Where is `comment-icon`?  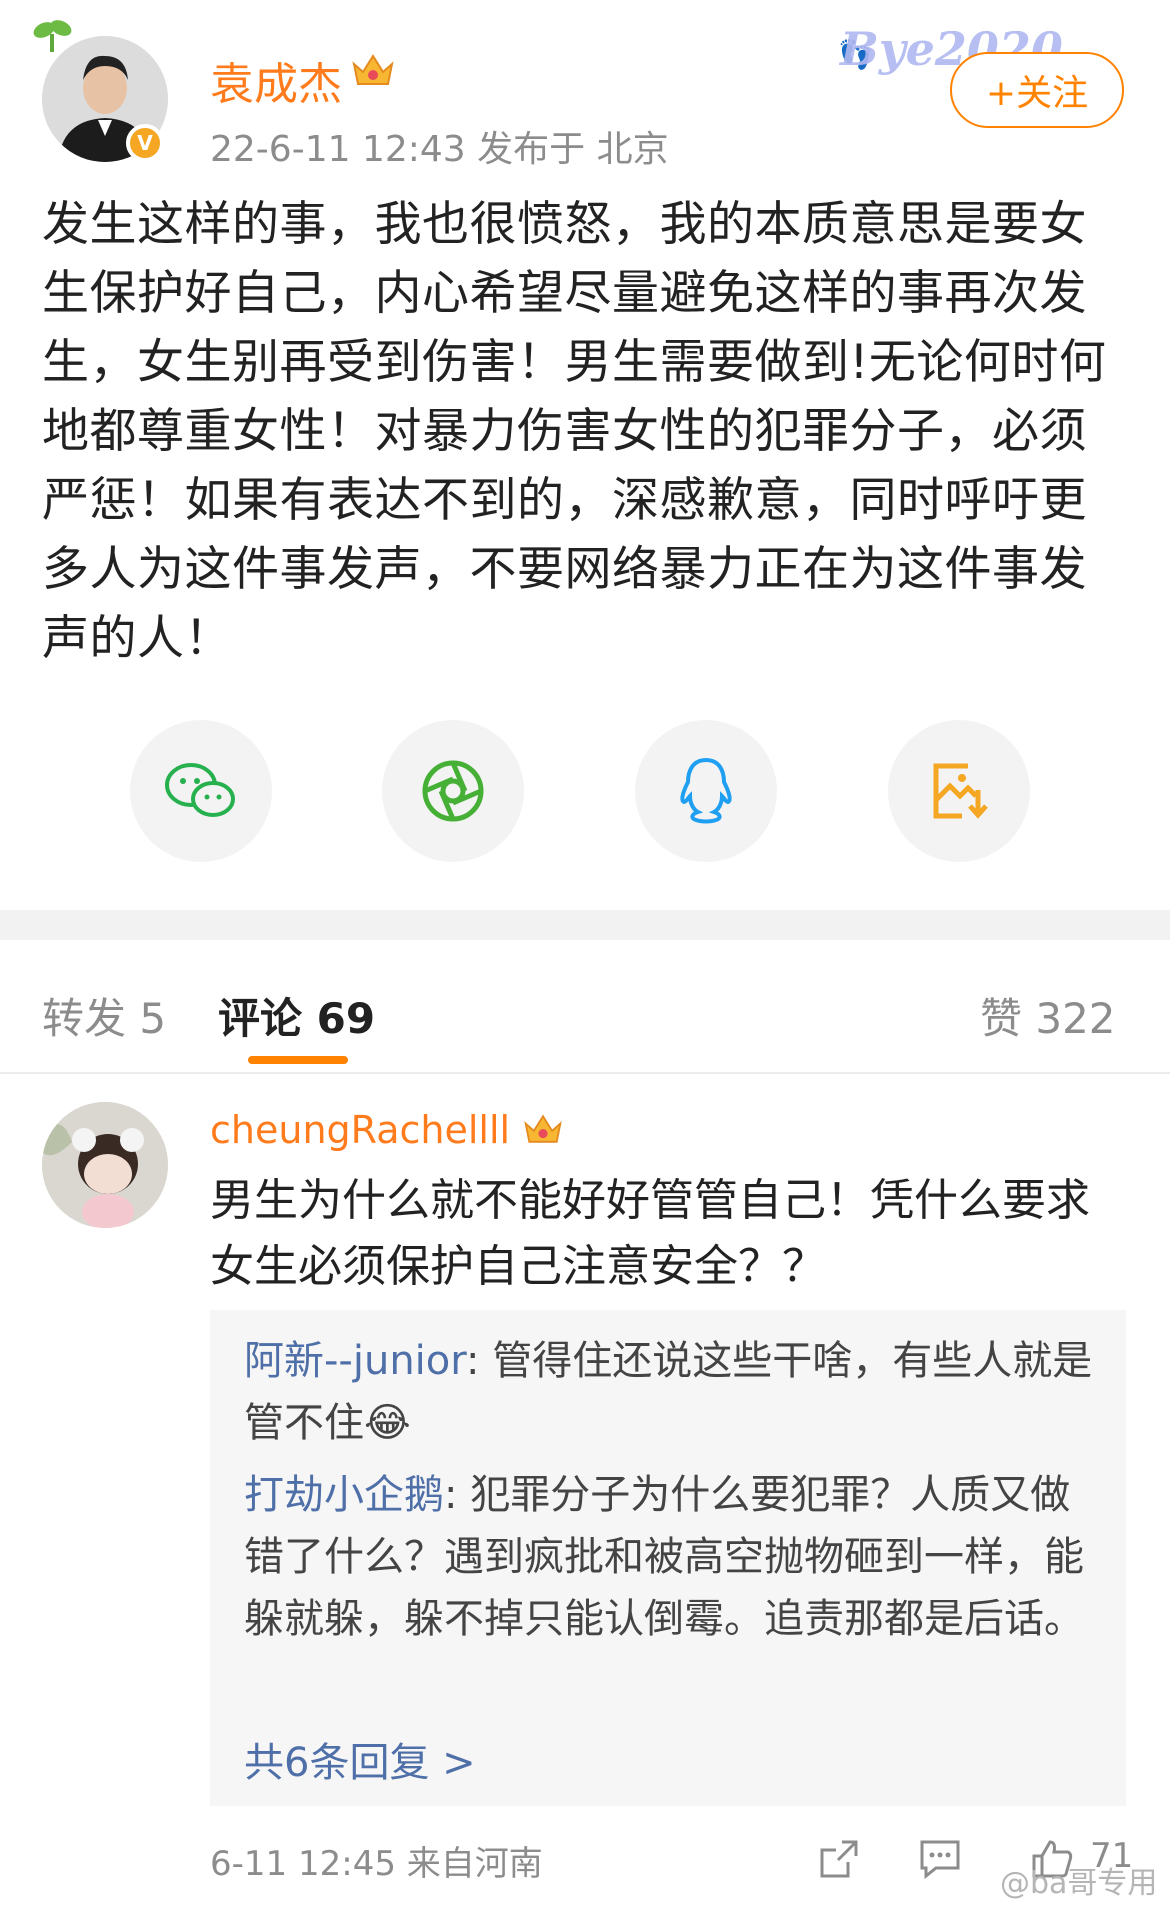
comment-icon is located at coordinates (940, 1860).